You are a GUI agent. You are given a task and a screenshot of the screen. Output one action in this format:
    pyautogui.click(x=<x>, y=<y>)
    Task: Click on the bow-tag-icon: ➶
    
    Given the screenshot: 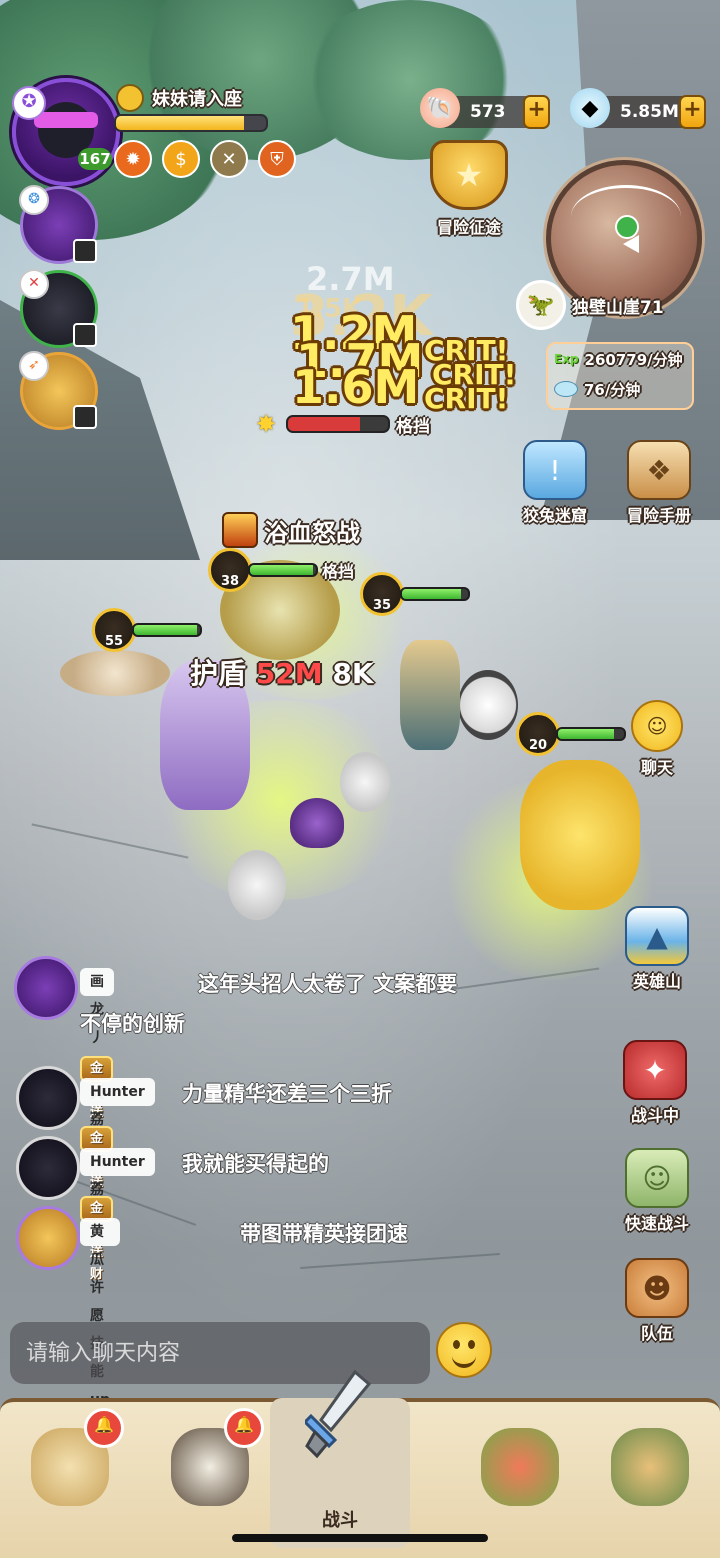 What is the action you would take?
    pyautogui.click(x=34, y=366)
    